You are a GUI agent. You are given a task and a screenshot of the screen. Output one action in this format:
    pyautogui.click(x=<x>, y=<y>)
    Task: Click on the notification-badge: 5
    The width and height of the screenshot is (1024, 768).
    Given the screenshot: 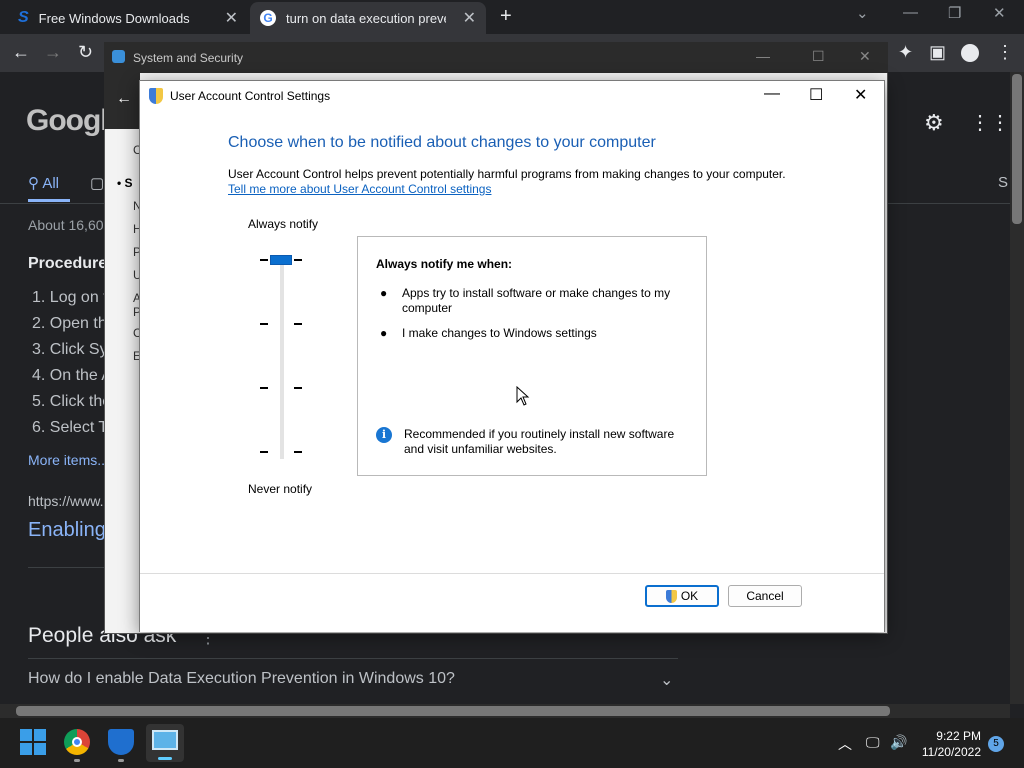 What is the action you would take?
    pyautogui.click(x=996, y=744)
    